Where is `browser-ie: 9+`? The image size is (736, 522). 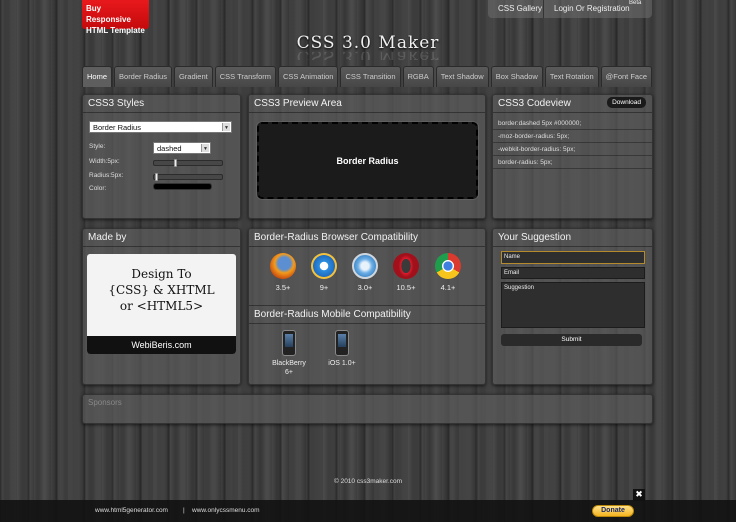
browser-ie: 9+ is located at coordinates (324, 272).